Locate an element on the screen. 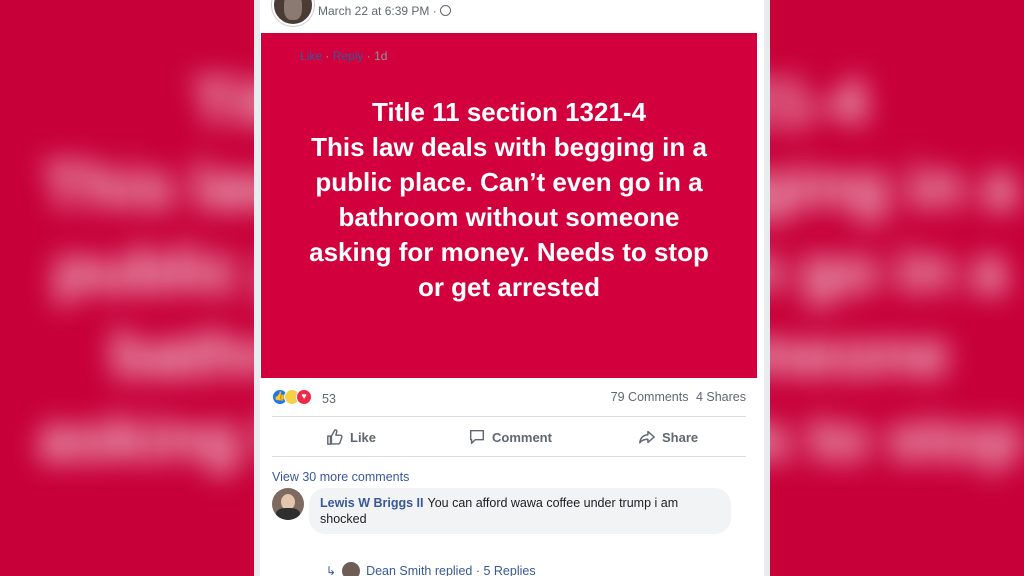 The height and width of the screenshot is (576, 1024). comment-button: Comment is located at coordinates (510, 437).